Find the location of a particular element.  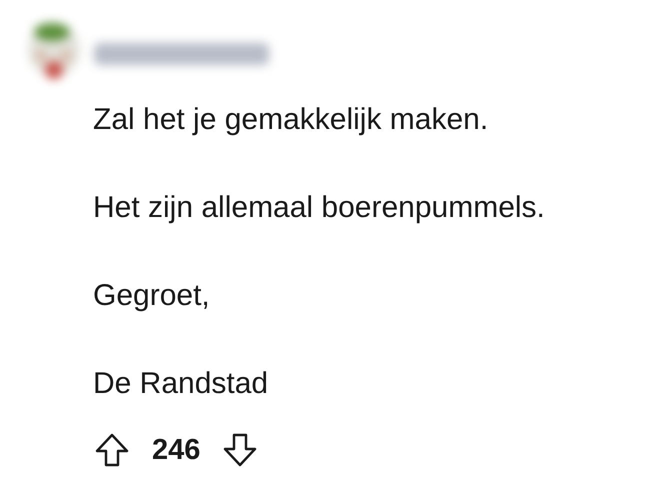

comment-text: De Randstad is located at coordinates (181, 384).